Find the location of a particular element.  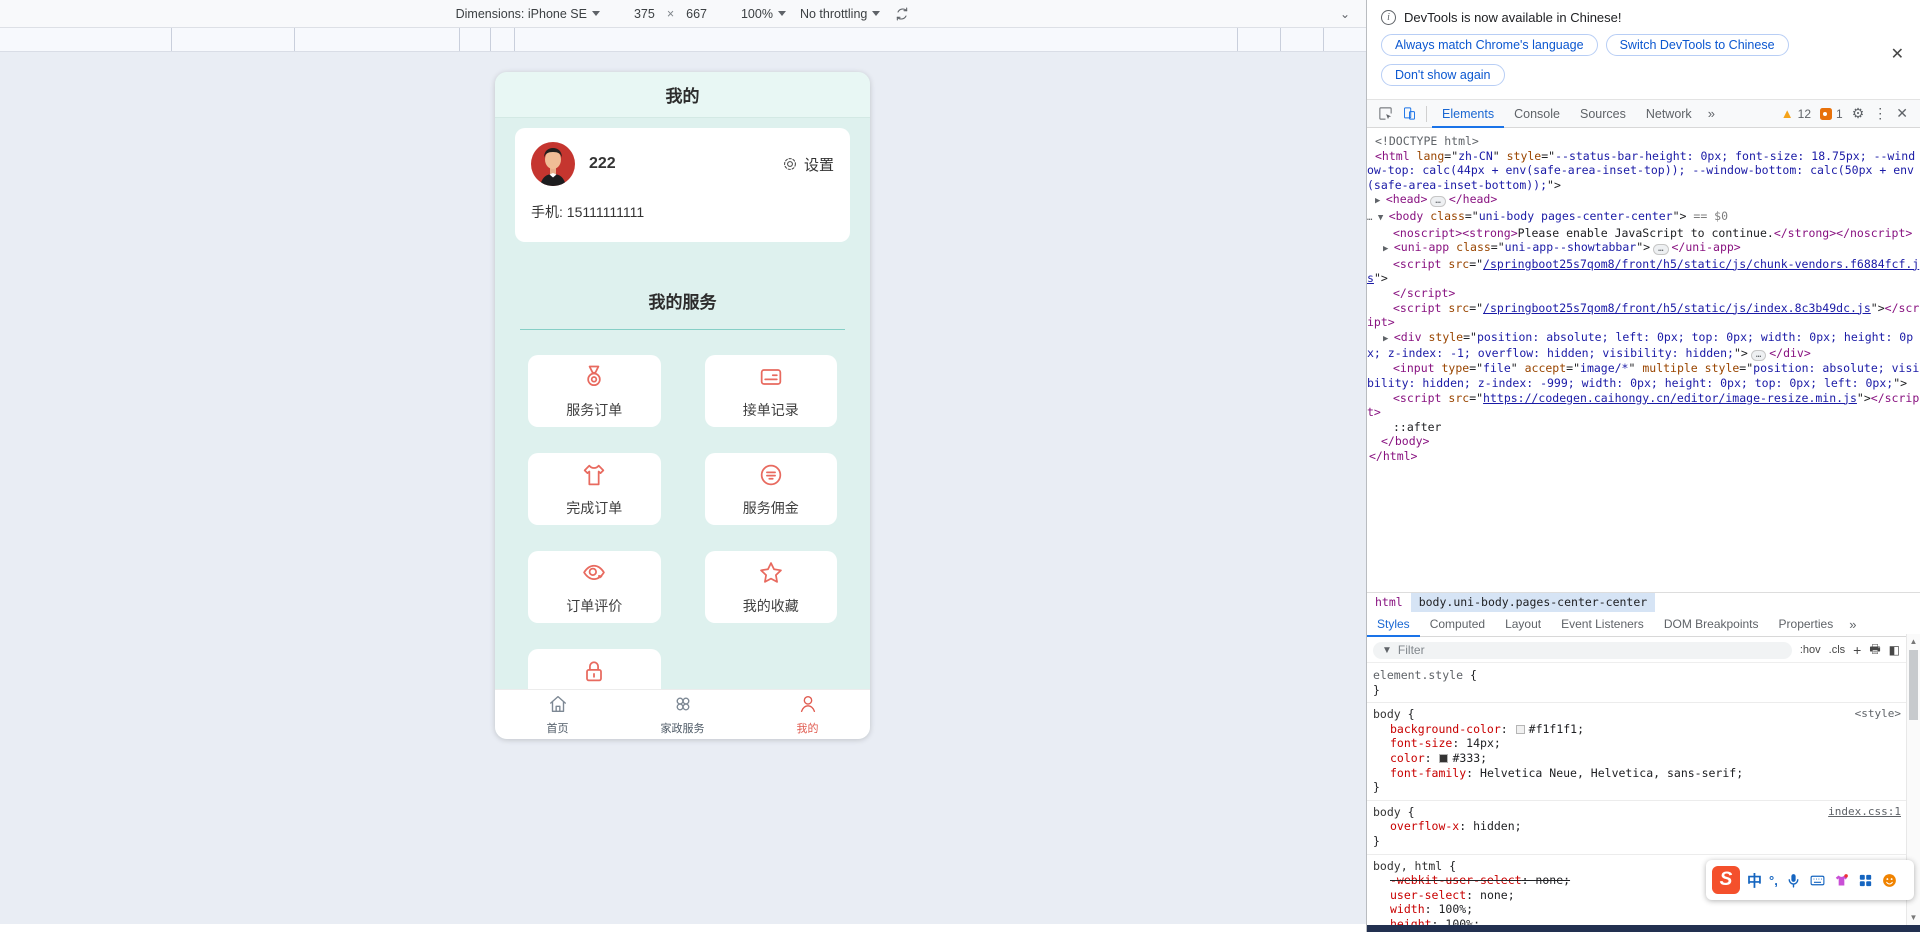

expand-arrow-icon: … ▼ is located at coordinates (1378, 218).